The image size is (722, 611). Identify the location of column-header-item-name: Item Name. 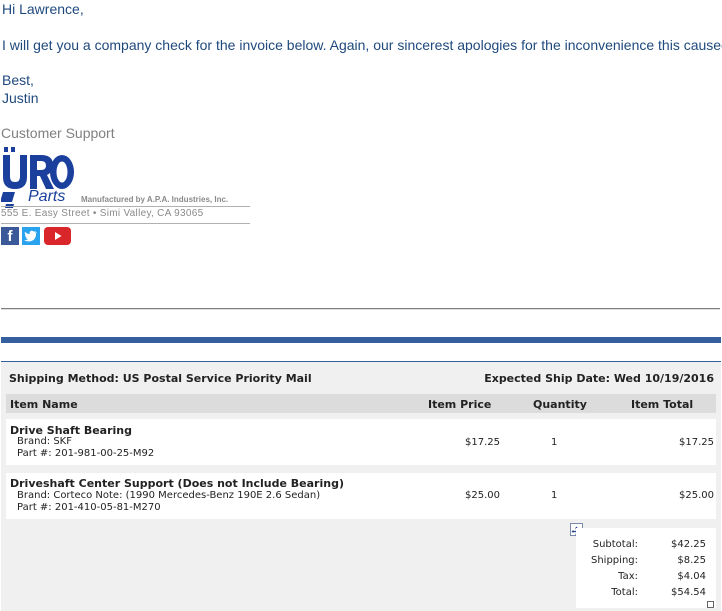
(44, 404).